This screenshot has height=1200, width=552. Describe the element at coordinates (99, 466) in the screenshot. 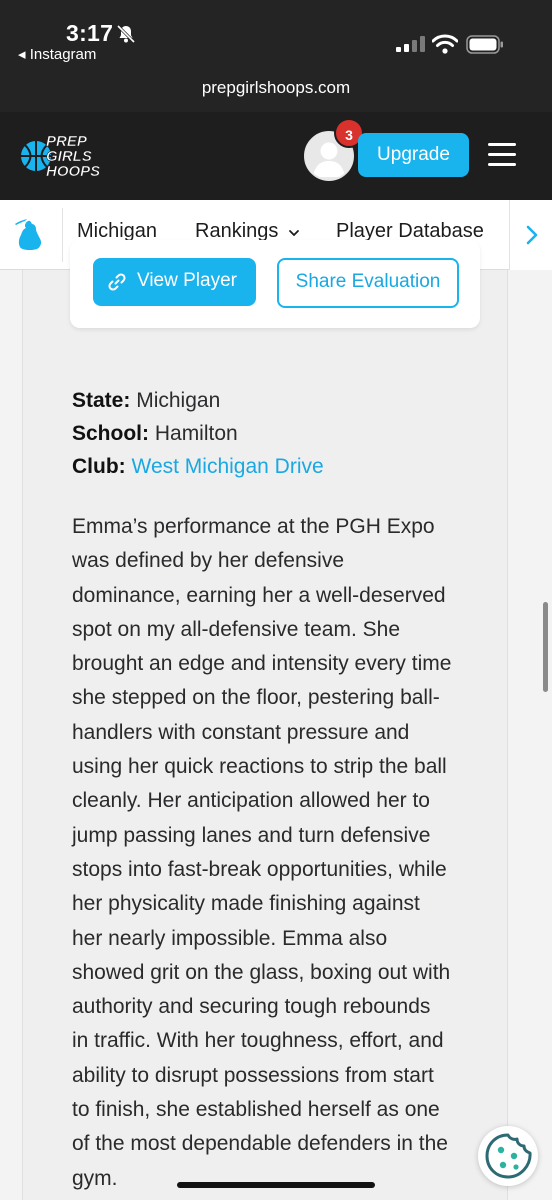

I see `club-label: Club:` at that location.